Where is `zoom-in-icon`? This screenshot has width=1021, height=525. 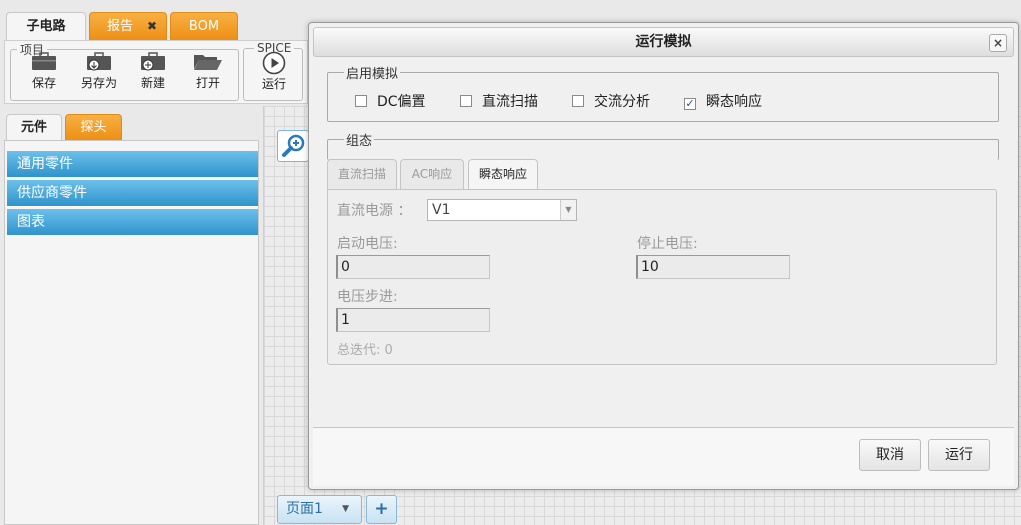
zoom-in-icon is located at coordinates (293, 145).